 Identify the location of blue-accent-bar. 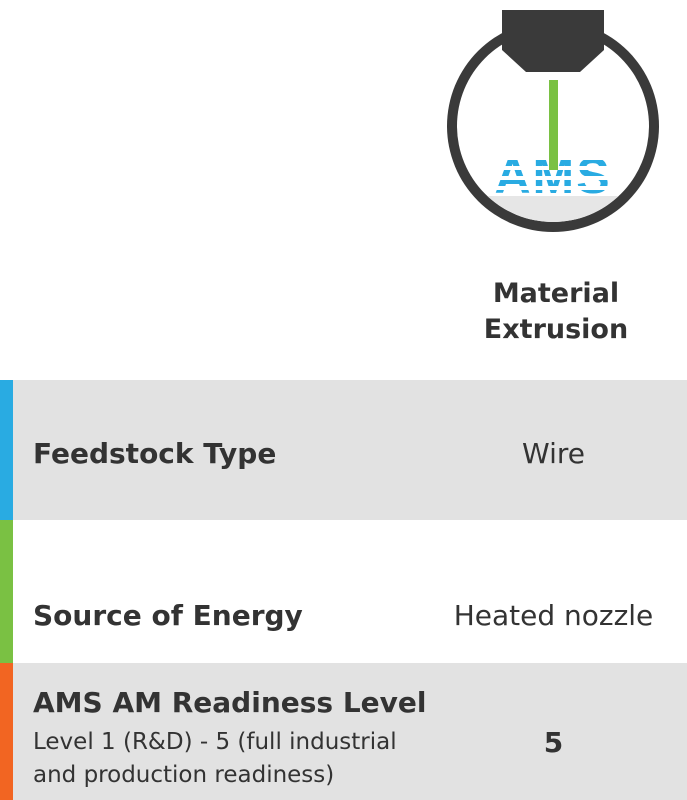
(6, 450).